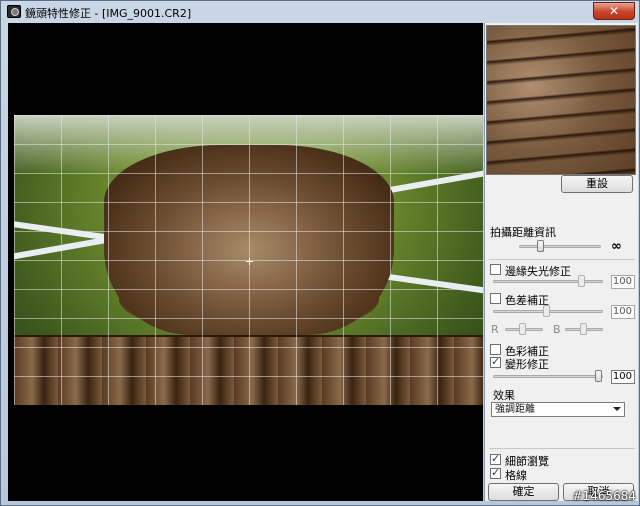 The height and width of the screenshot is (506, 640). What do you see at coordinates (538, 271) in the screenshot?
I see `peripheral-illumination-label: 邊緣失光修正` at bounding box center [538, 271].